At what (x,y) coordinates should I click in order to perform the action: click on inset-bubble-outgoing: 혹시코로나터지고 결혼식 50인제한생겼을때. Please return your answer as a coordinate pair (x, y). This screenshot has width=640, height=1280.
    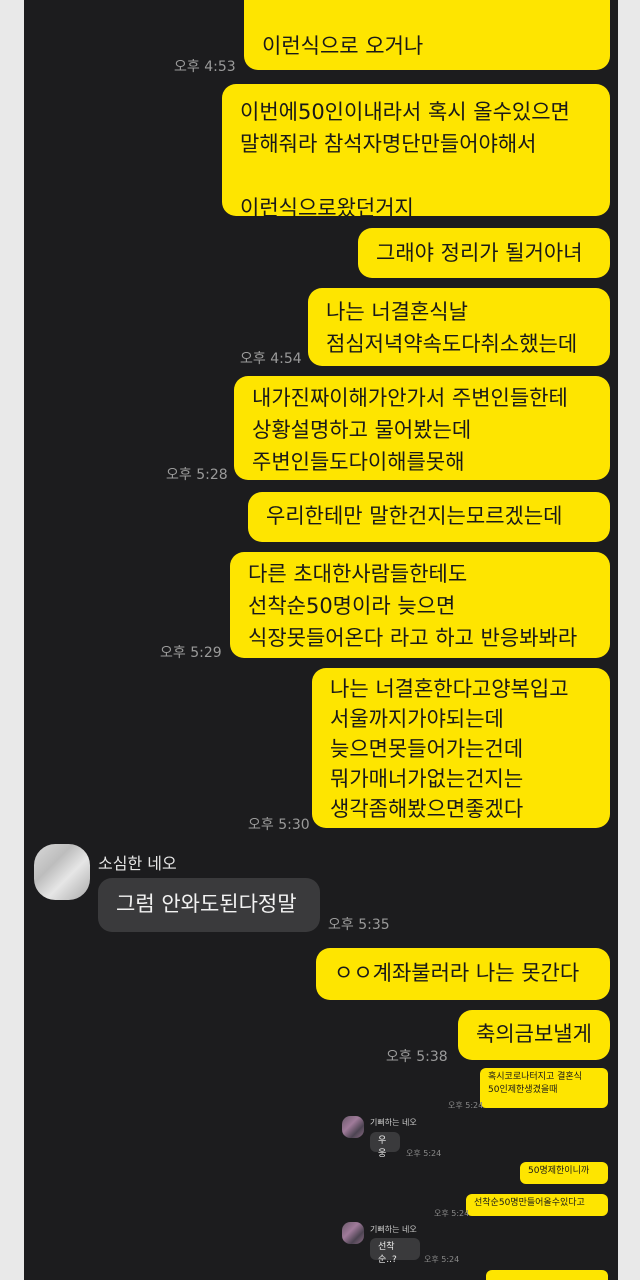
    Looking at the image, I should click on (544, 1088).